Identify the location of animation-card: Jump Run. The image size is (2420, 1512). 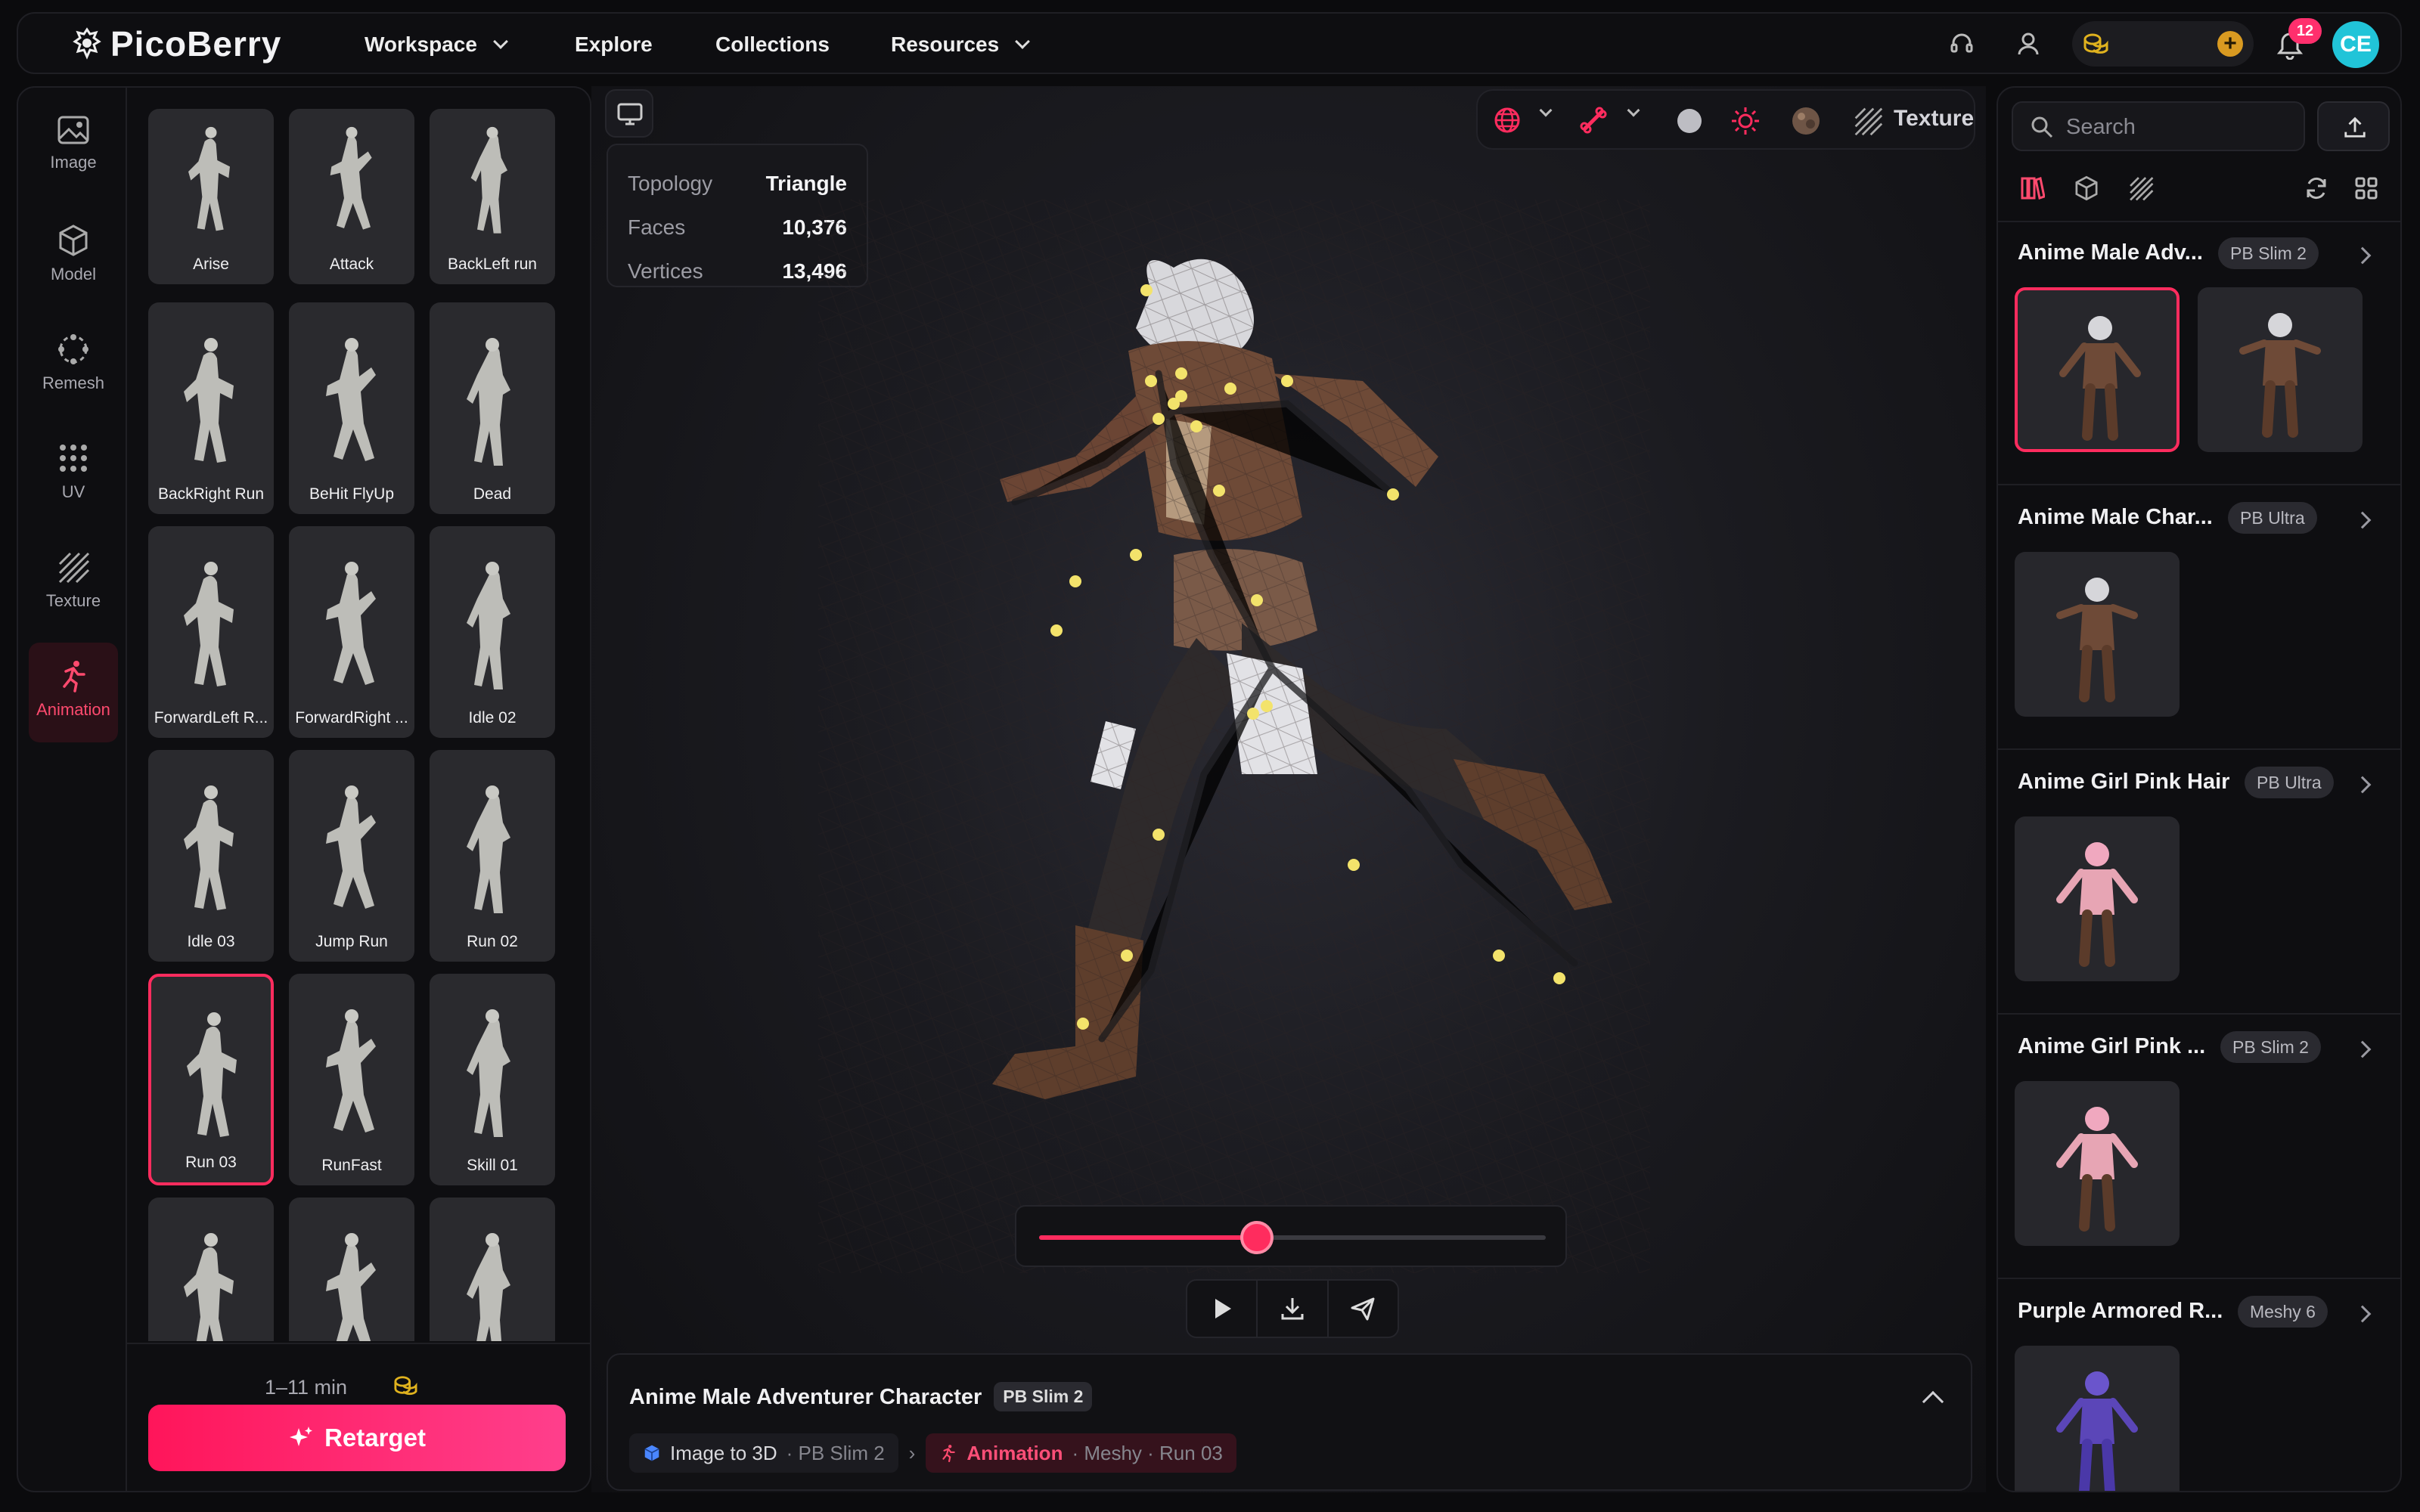
(351, 856).